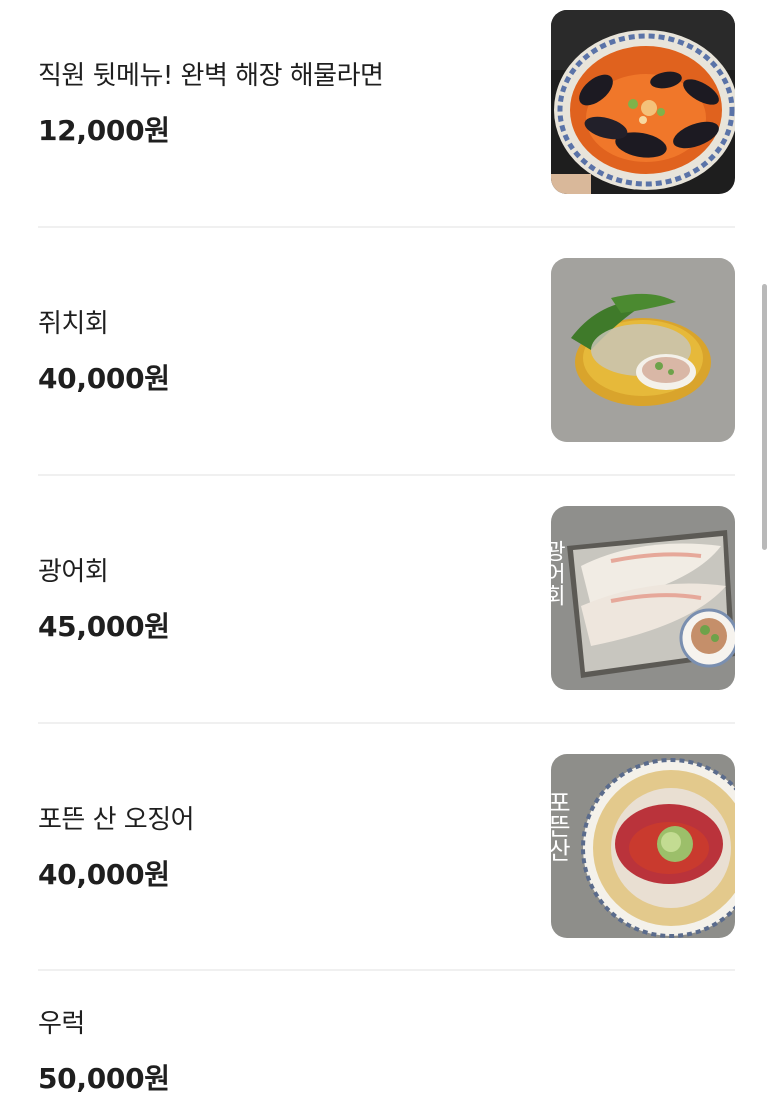  I want to click on menu-item-name: 광어회, so click(73, 572).